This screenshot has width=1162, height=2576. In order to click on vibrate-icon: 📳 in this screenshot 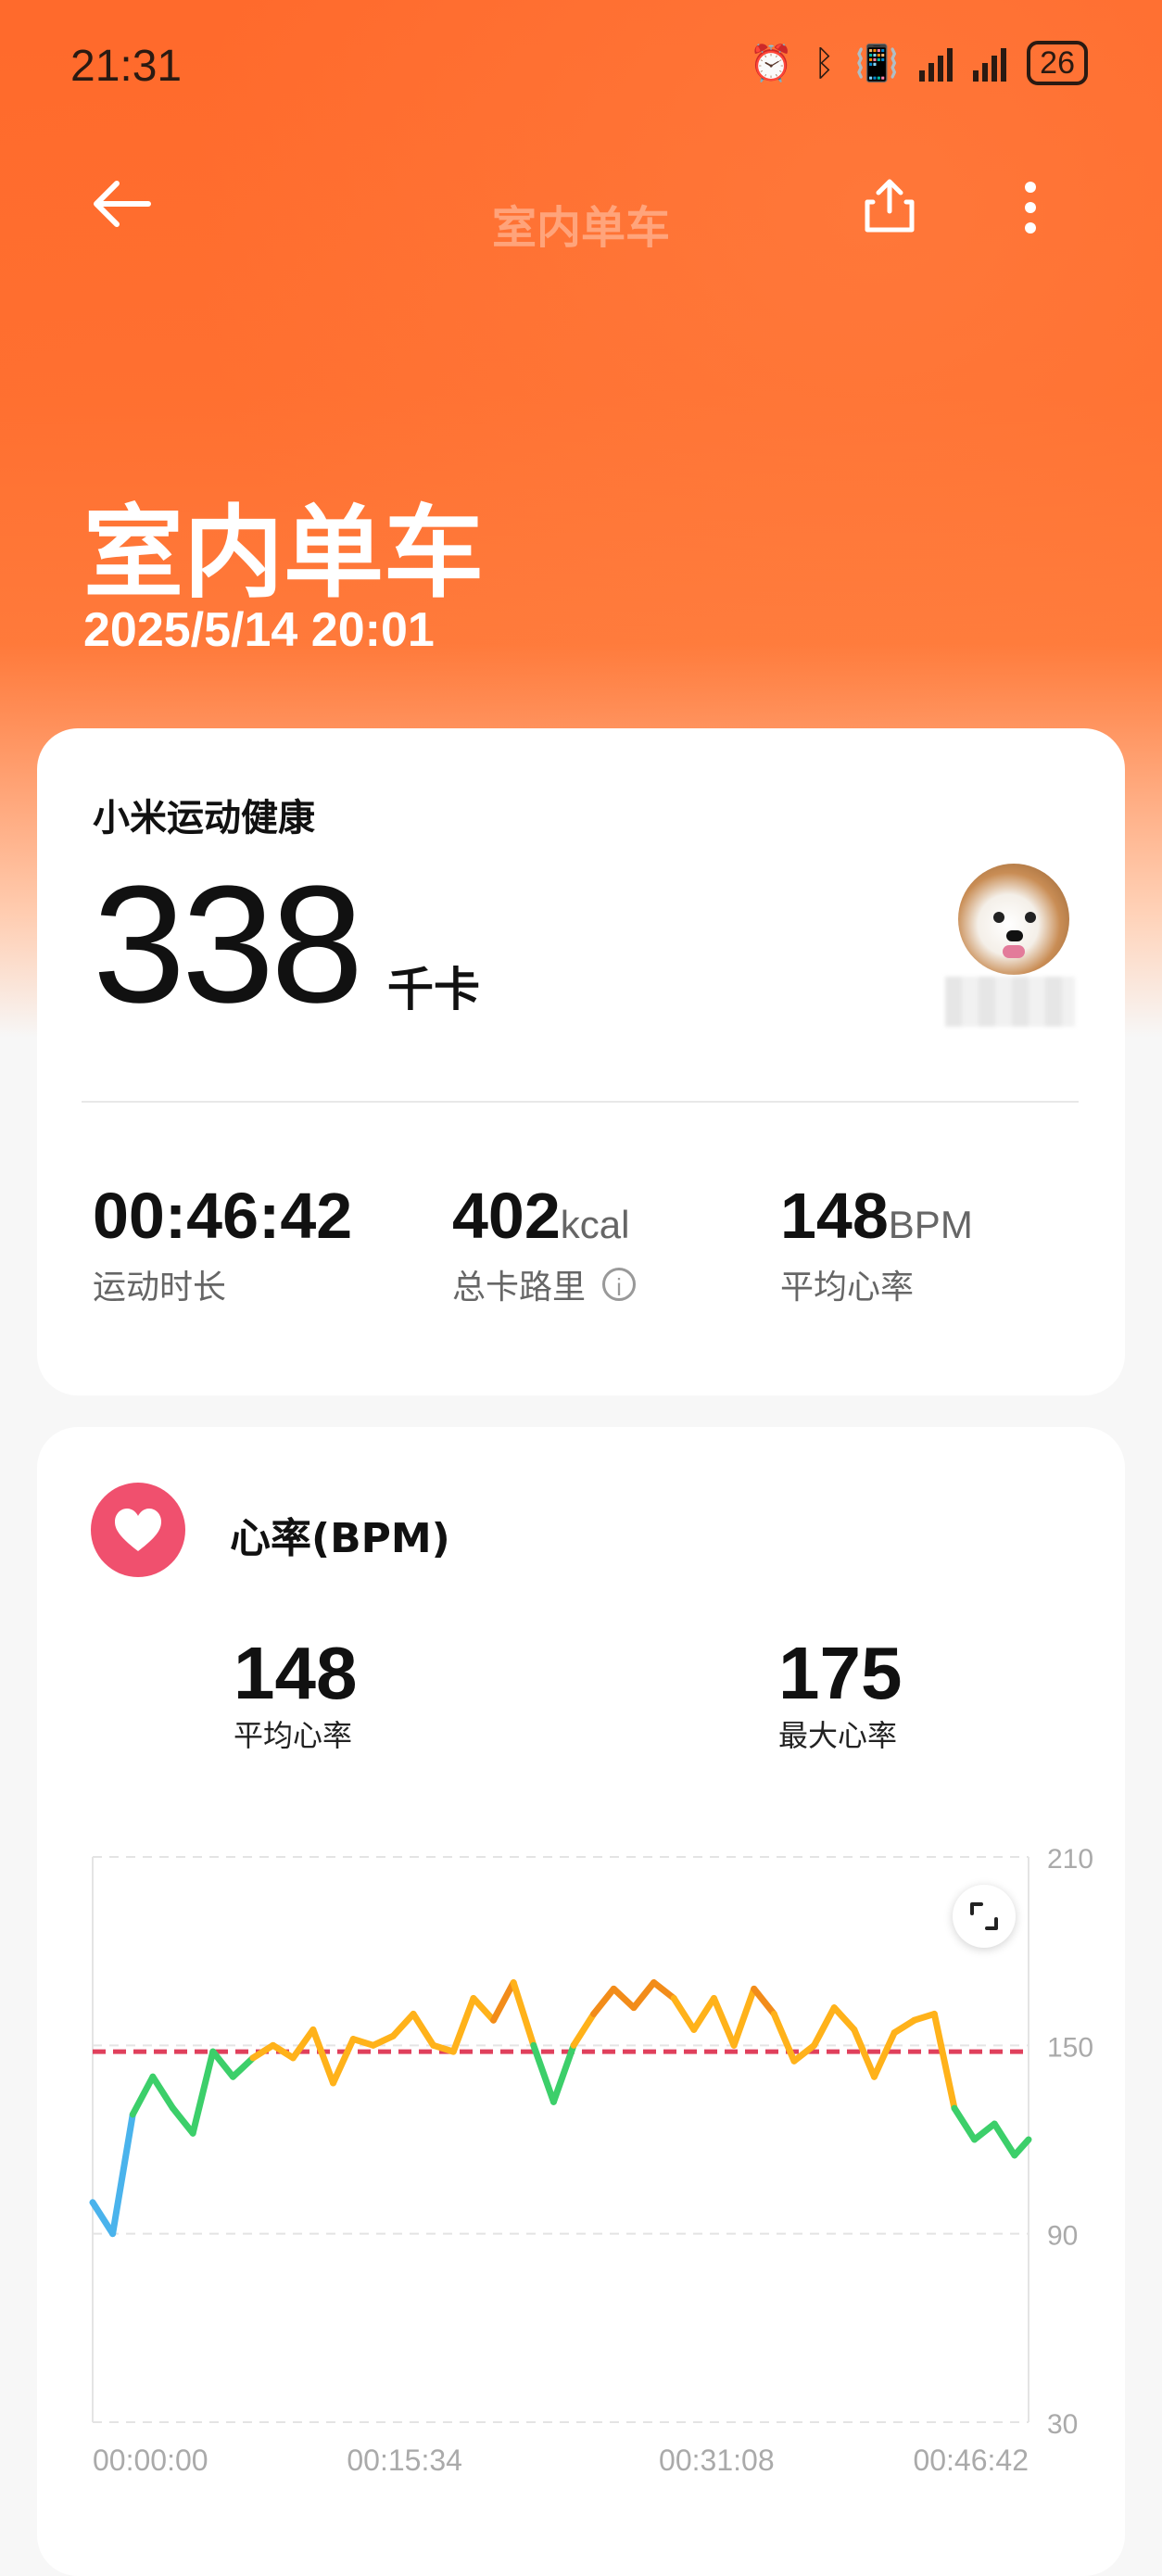, I will do `click(877, 63)`.